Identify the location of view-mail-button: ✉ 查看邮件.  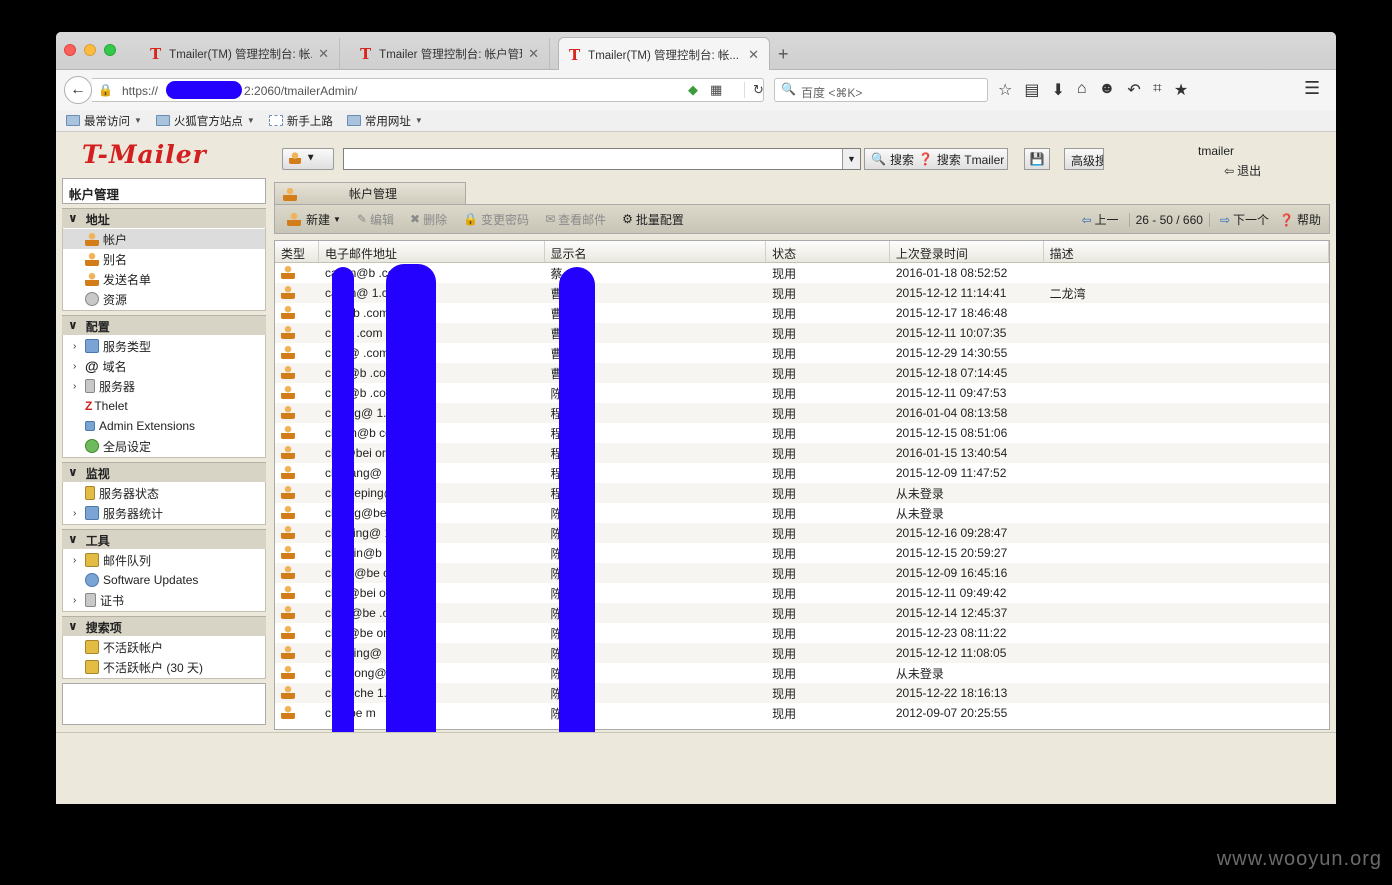
(575, 219).